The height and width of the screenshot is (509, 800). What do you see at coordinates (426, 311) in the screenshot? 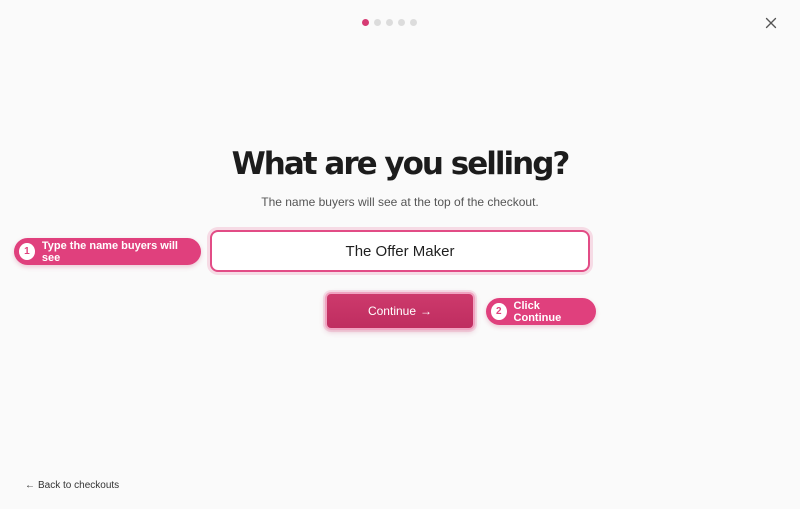
I see `arrow-right-icon: →` at bounding box center [426, 311].